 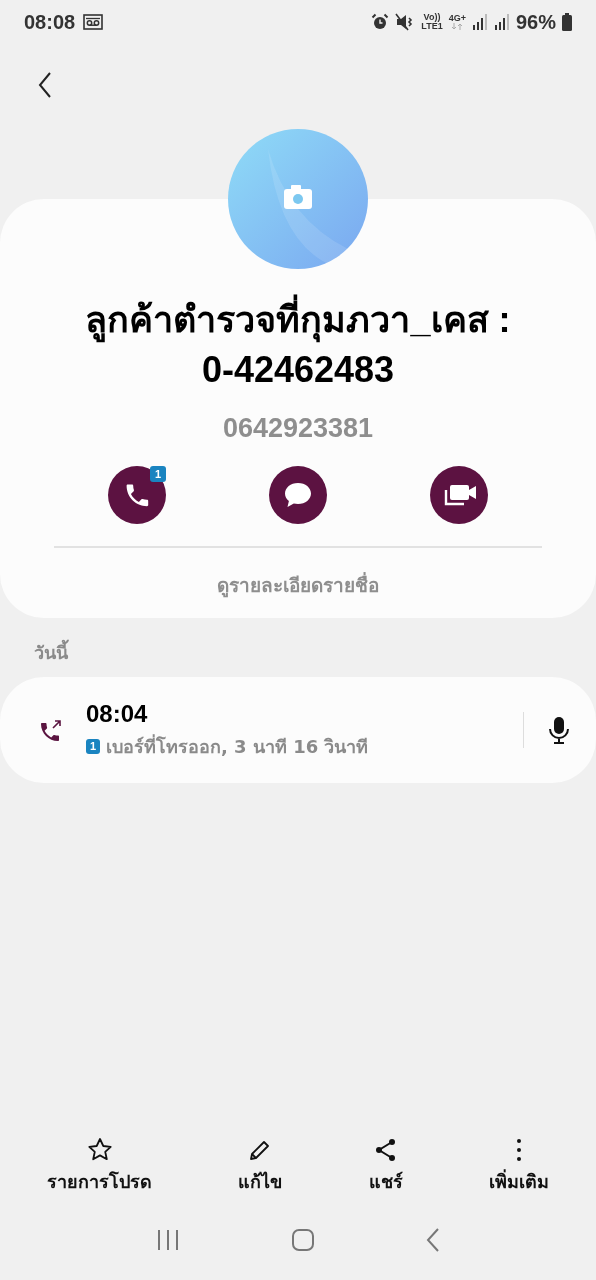 I want to click on network-label: 4G+, so click(x=457, y=18).